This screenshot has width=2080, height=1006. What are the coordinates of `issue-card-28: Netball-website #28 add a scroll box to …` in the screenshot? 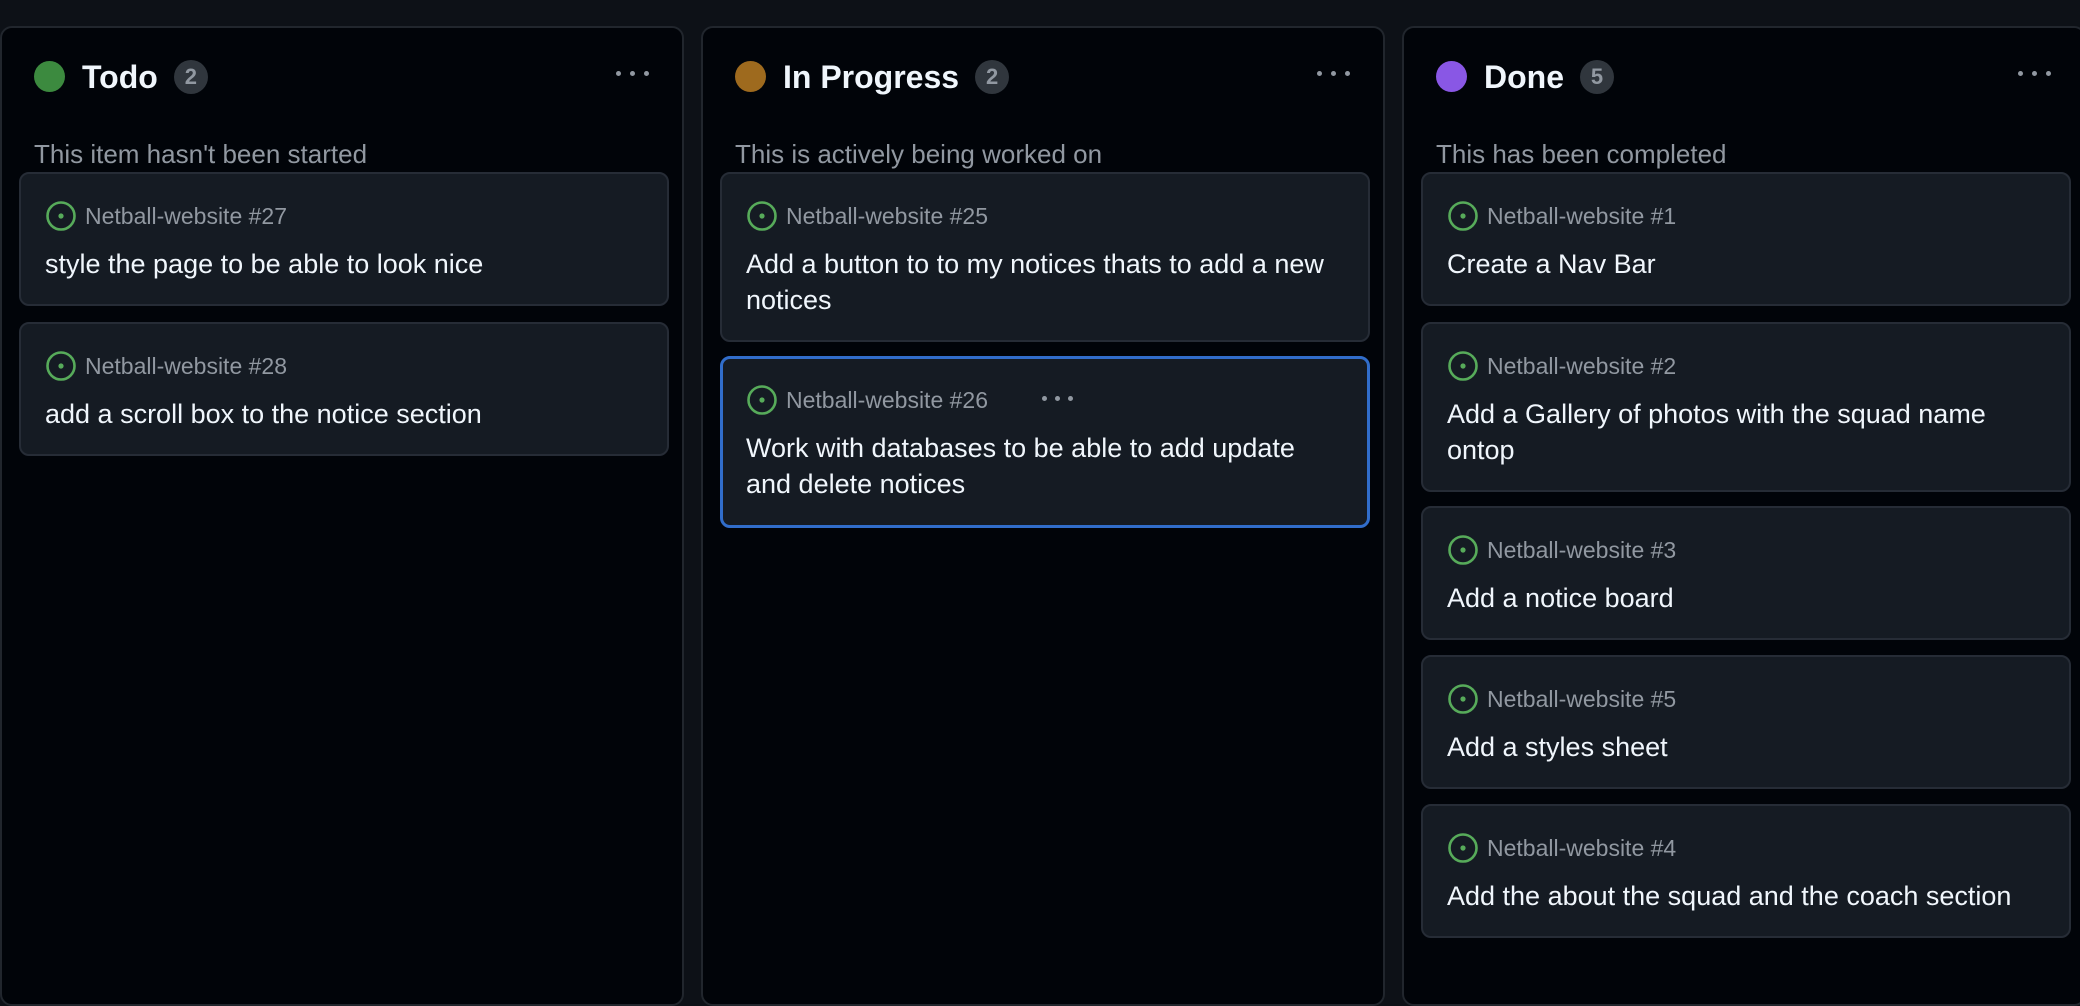 It's located at (344, 389).